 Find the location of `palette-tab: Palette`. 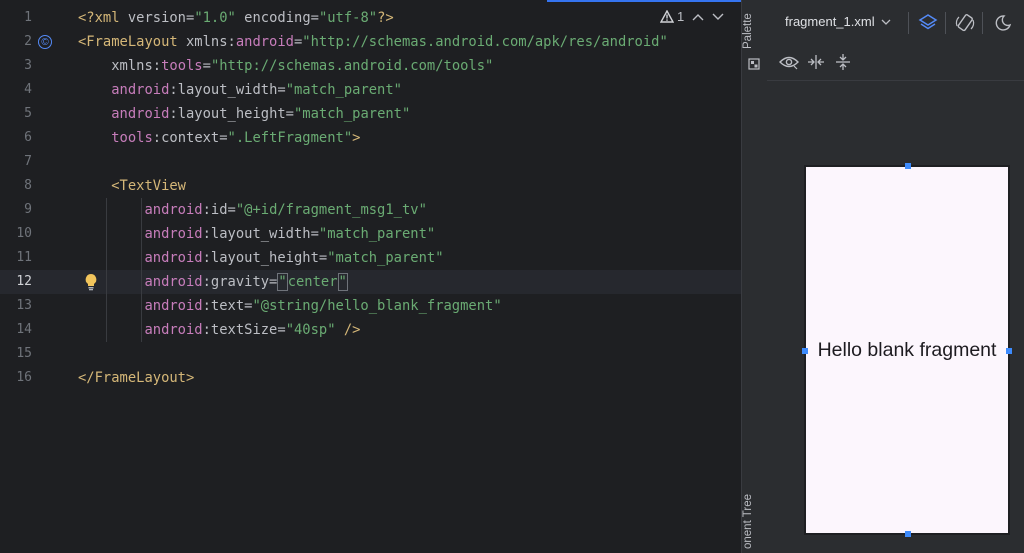

palette-tab: Palette is located at coordinates (754, 31).